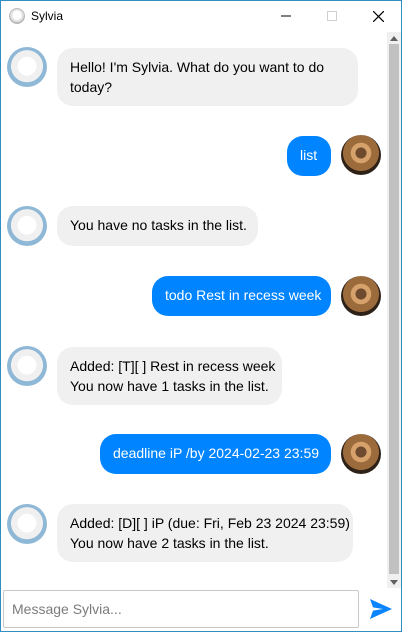  I want to click on maximize-icon, so click(332, 16).